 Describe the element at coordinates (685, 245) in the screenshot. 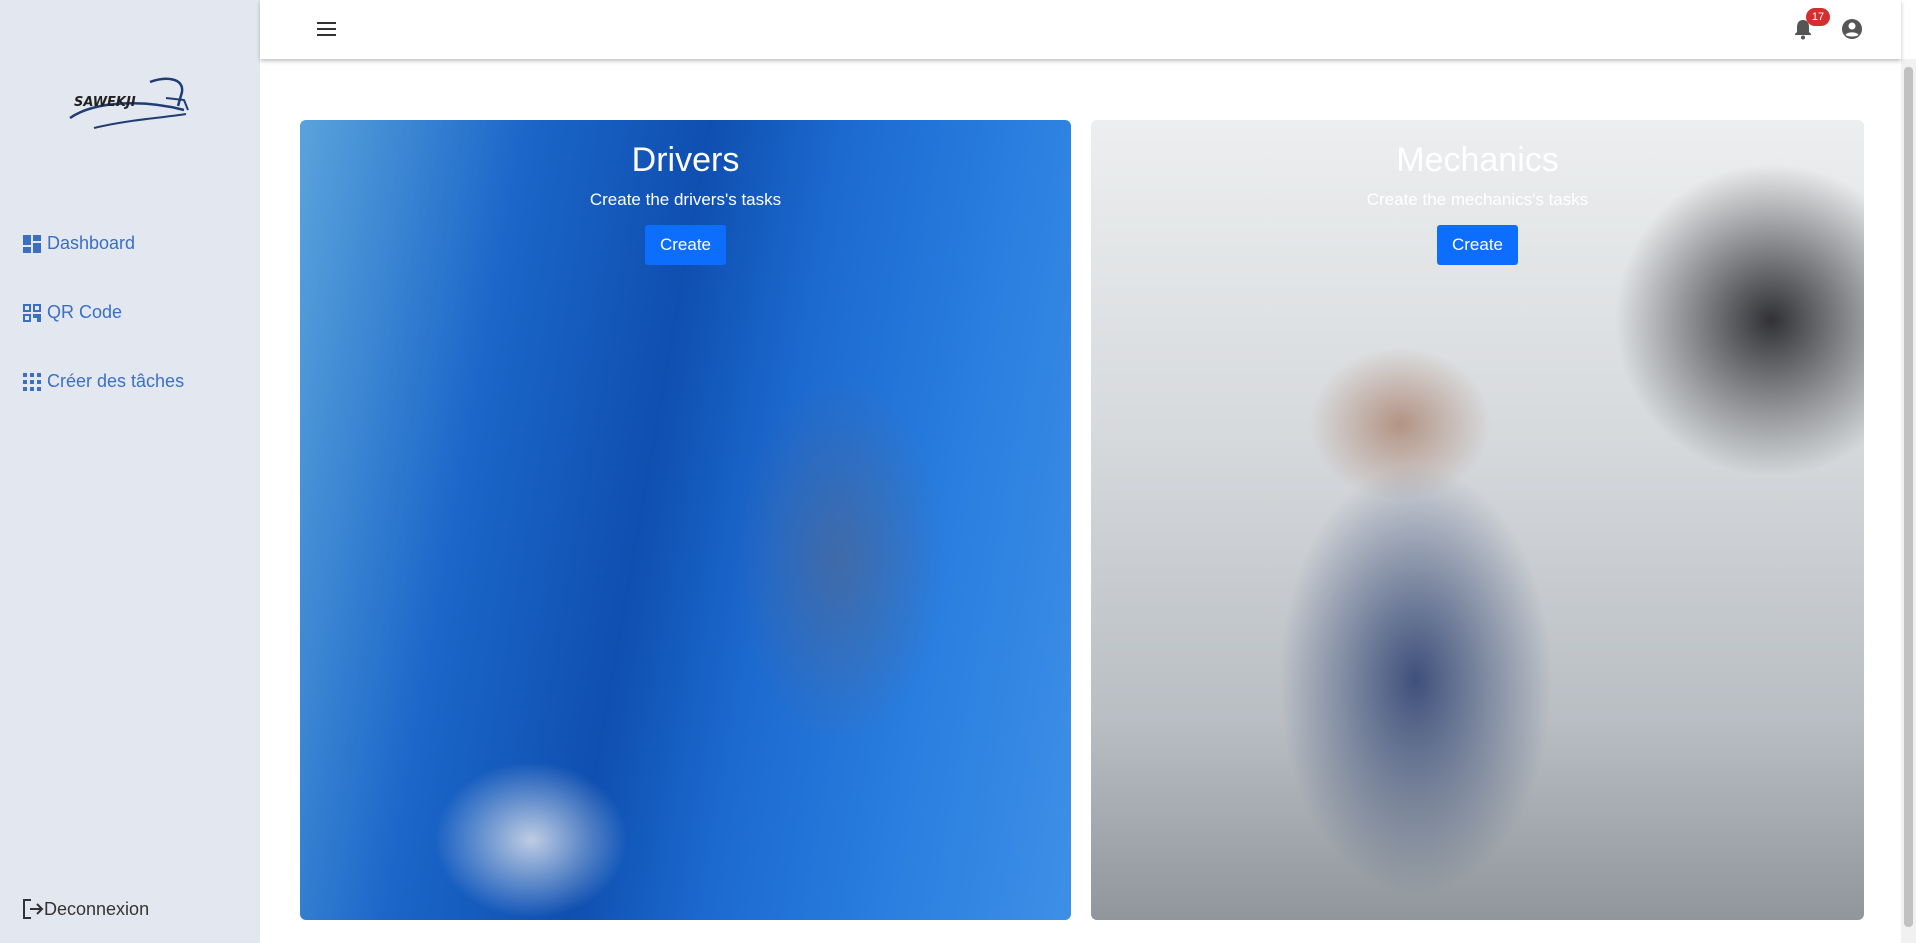

I see `create-drivers-task-button: Create` at that location.